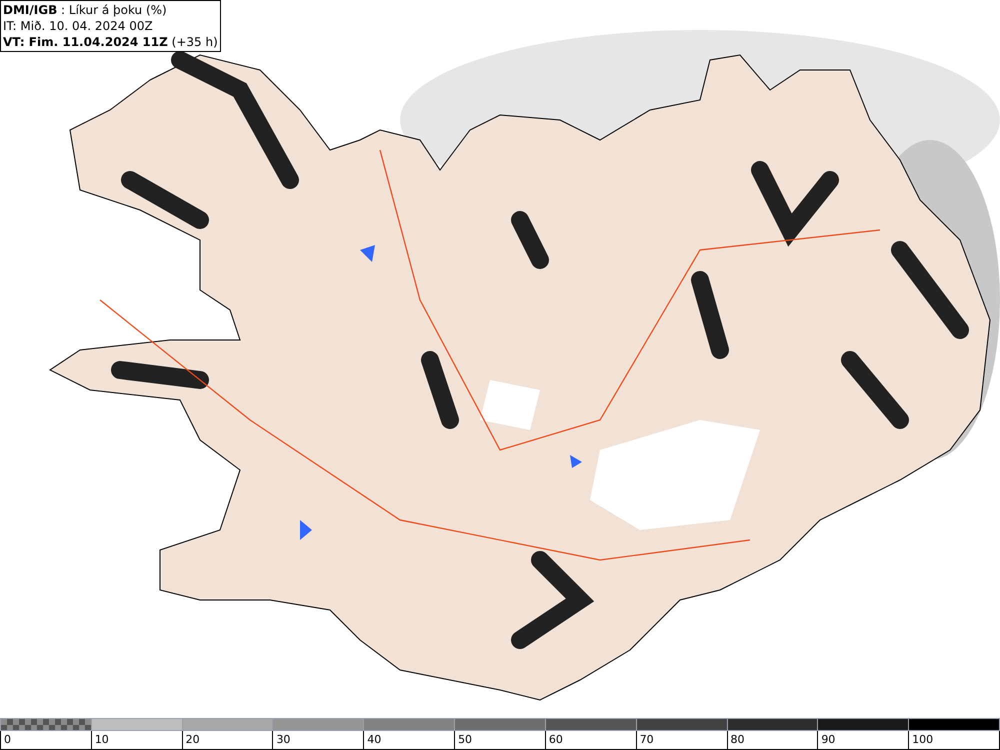 This screenshot has width=1000, height=750. What do you see at coordinates (647, 739) in the screenshot?
I see `legend-tick-label: 70` at bounding box center [647, 739].